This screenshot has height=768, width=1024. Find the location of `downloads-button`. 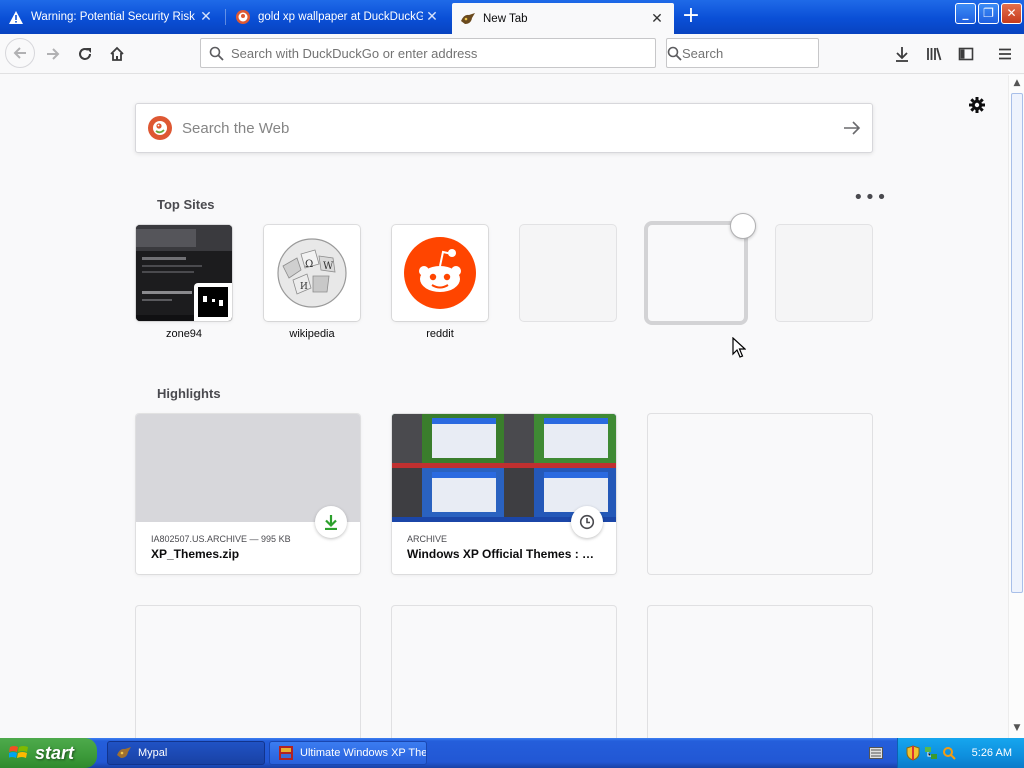

downloads-button is located at coordinates (902, 54).